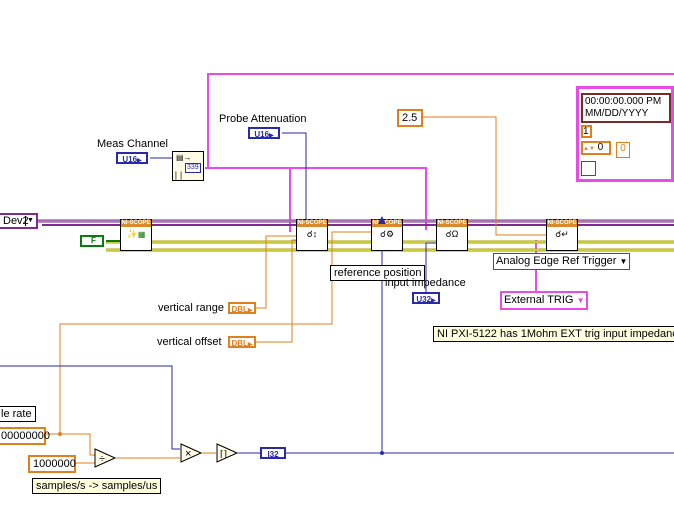  I want to click on multiply-primitive: ×, so click(191, 453).